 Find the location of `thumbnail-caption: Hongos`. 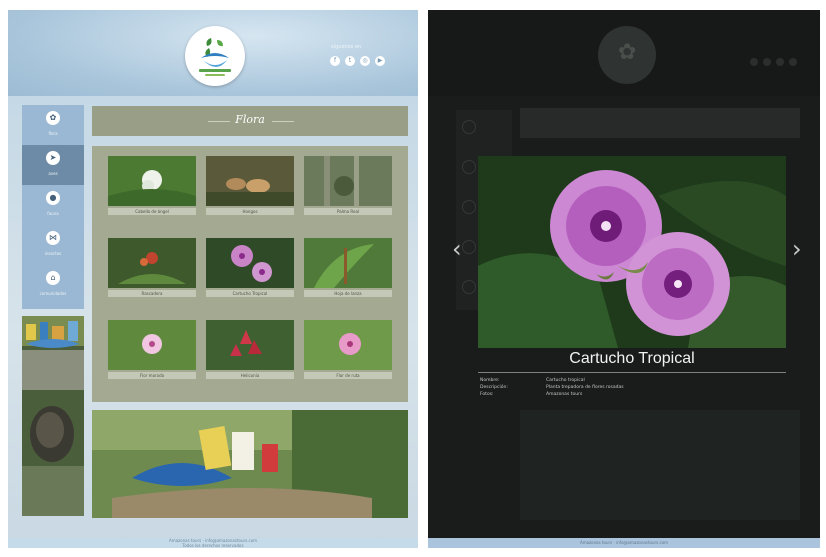

thumbnail-caption: Hongos is located at coordinates (250, 211).